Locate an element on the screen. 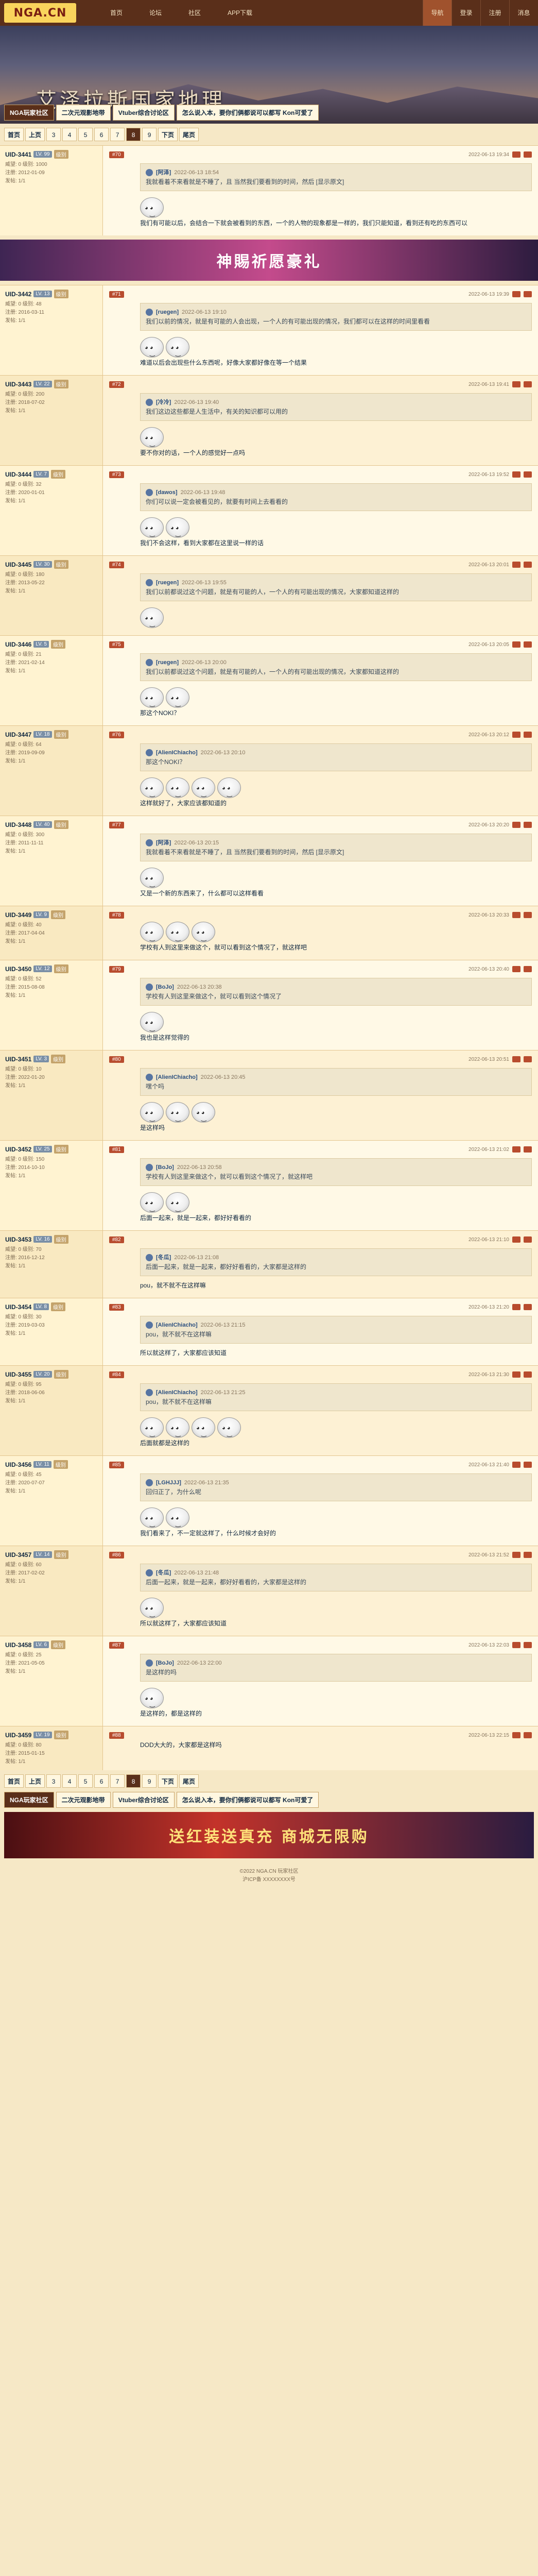 The image size is (538, 2576). footer-icp: 沪ICP备 XXXXXXXX号 is located at coordinates (269, 1880).